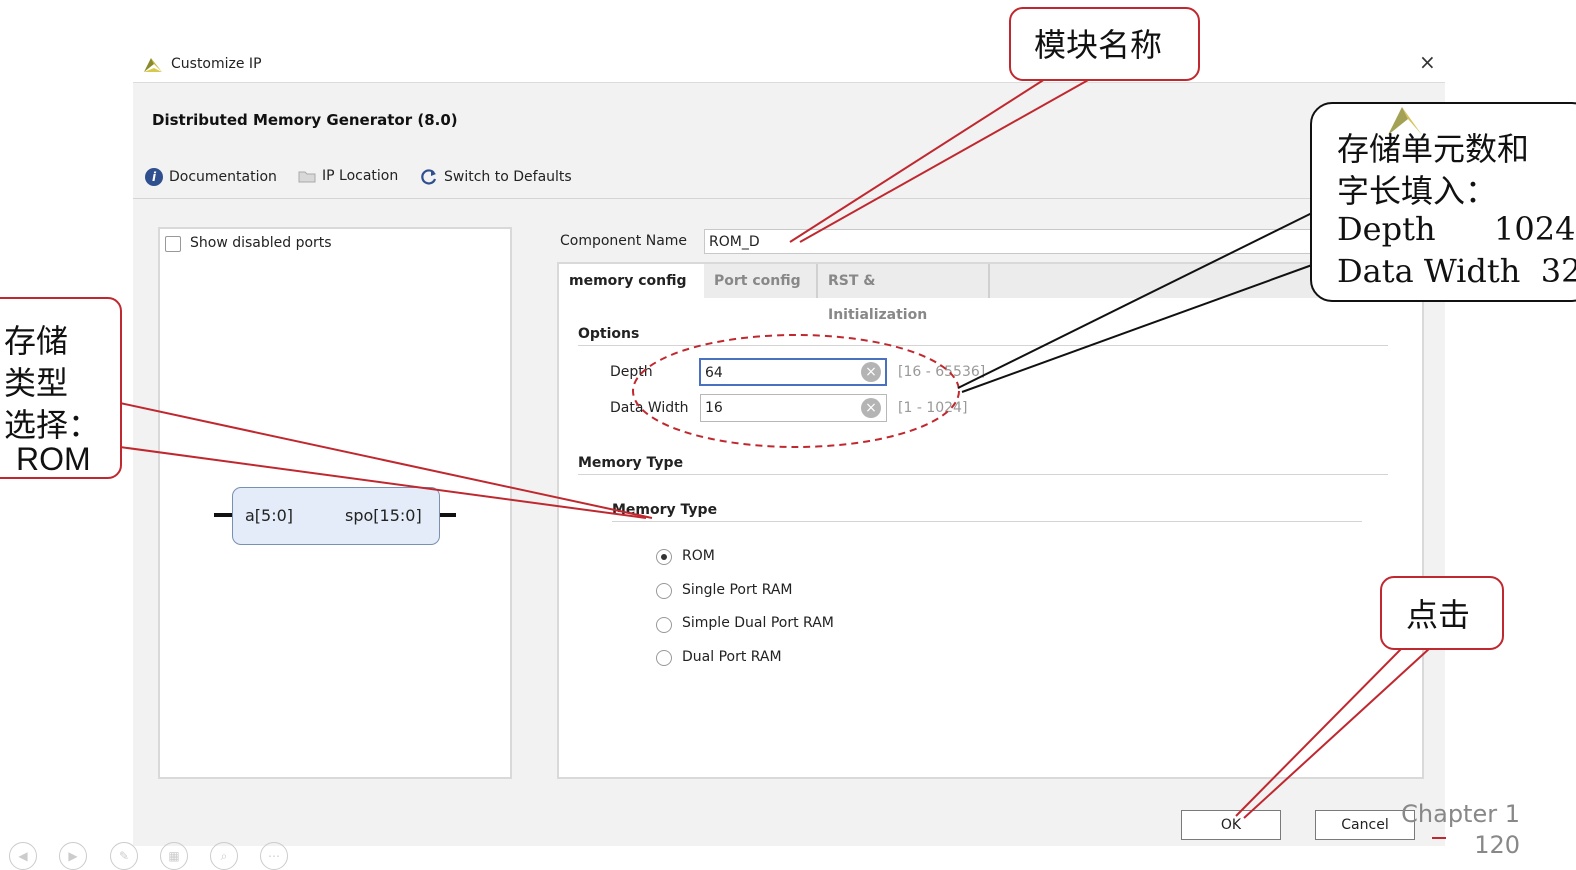  What do you see at coordinates (1535, 229) in the screenshot?
I see `callout-depth-value: 1024` at bounding box center [1535, 229].